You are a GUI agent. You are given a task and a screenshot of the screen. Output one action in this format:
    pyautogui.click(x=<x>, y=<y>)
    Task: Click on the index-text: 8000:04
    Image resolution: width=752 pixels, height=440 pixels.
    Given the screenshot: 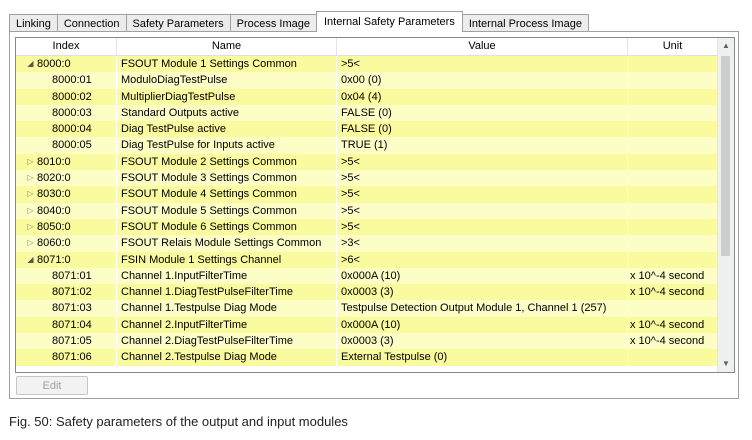 What is the action you would take?
    pyautogui.click(x=72, y=129)
    